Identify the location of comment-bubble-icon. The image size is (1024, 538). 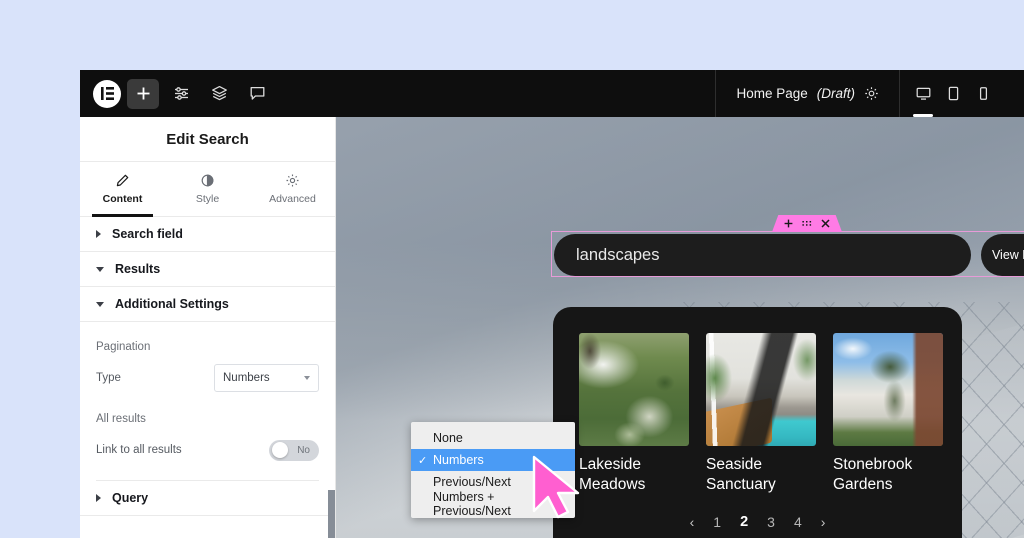
(257, 93).